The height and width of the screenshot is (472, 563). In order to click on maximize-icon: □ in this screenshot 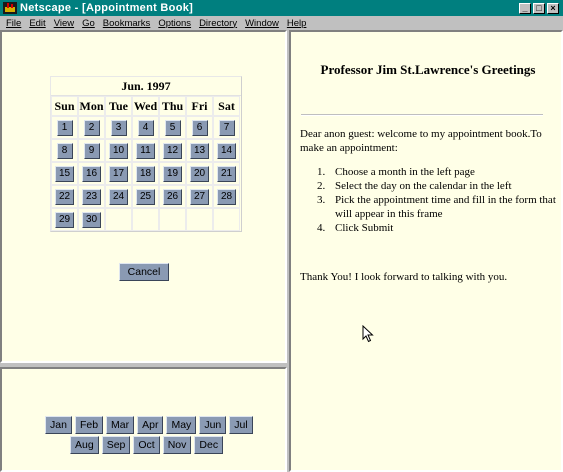, I will do `click(539, 8)`.